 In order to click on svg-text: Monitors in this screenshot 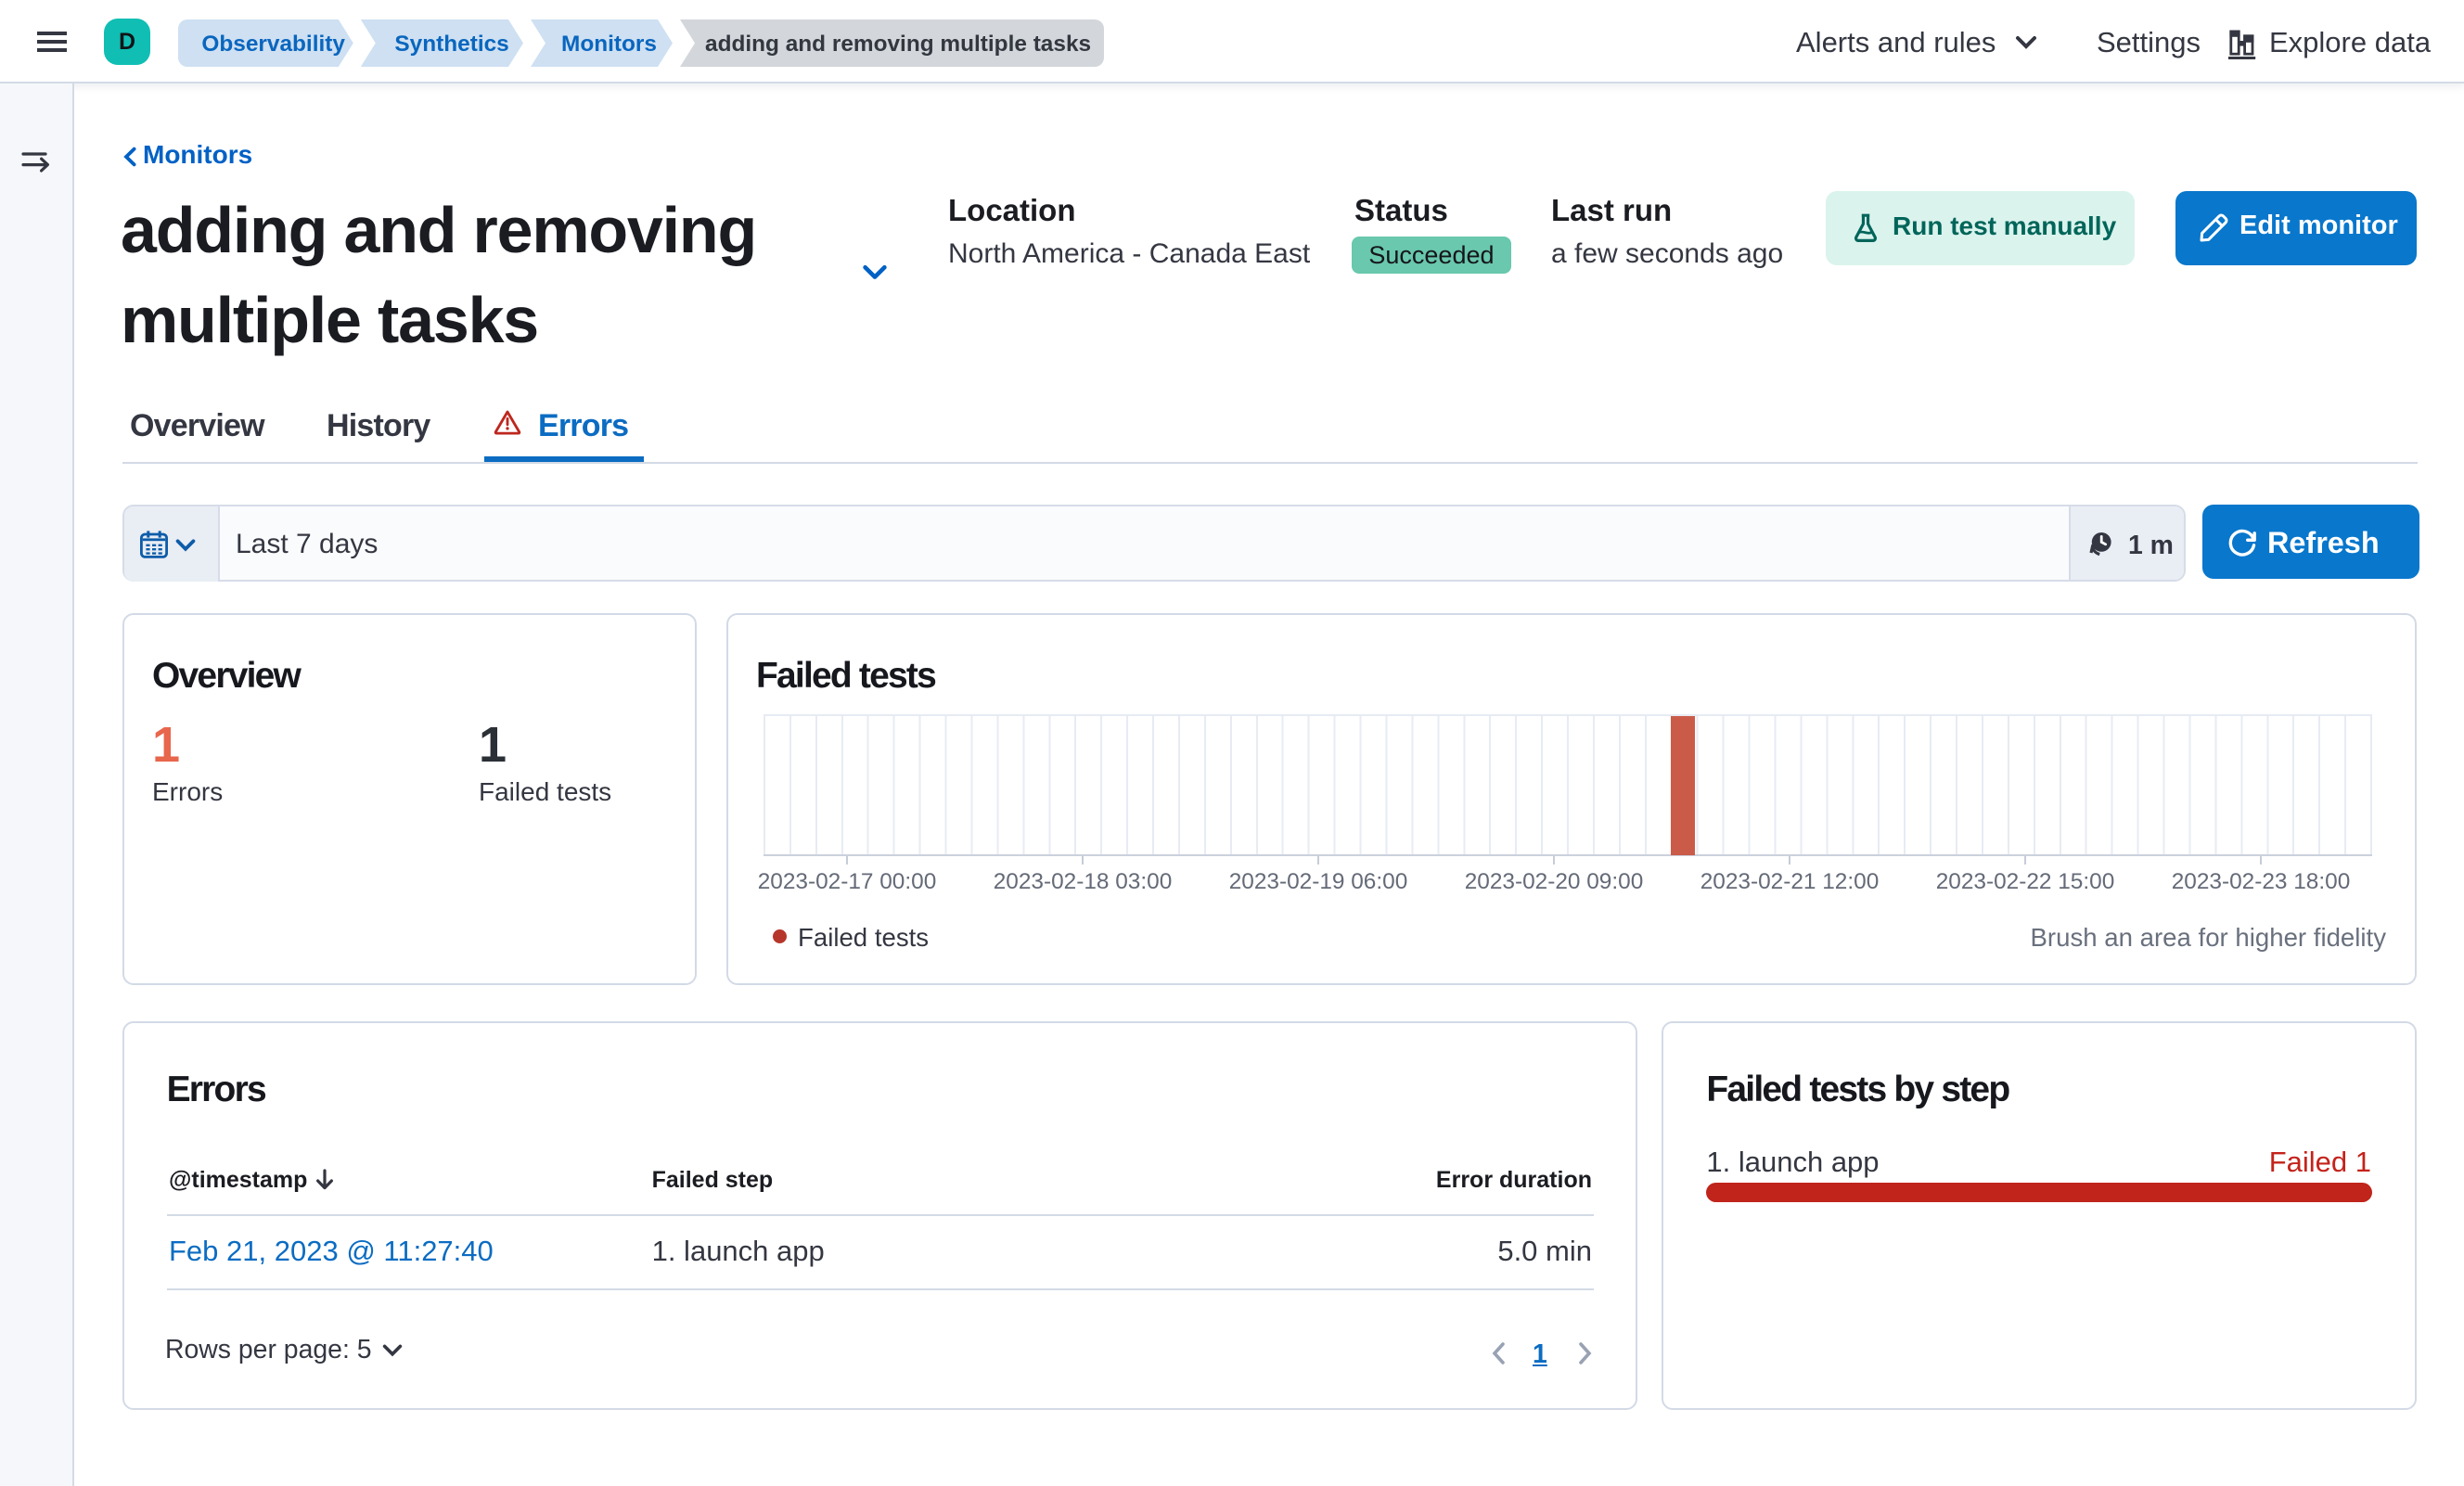, I will do `click(609, 44)`.